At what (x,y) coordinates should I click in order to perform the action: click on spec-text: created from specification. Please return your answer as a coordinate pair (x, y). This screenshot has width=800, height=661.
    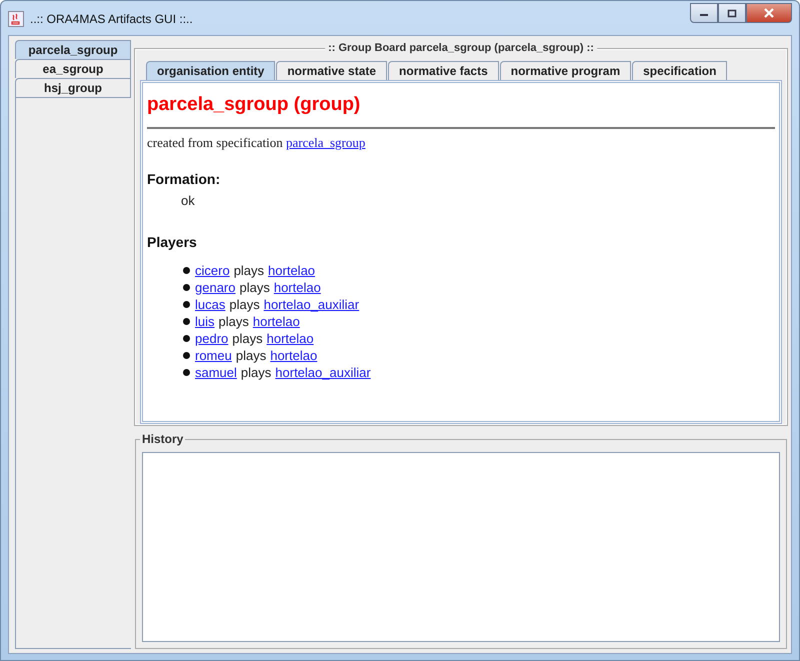
    Looking at the image, I should click on (215, 142).